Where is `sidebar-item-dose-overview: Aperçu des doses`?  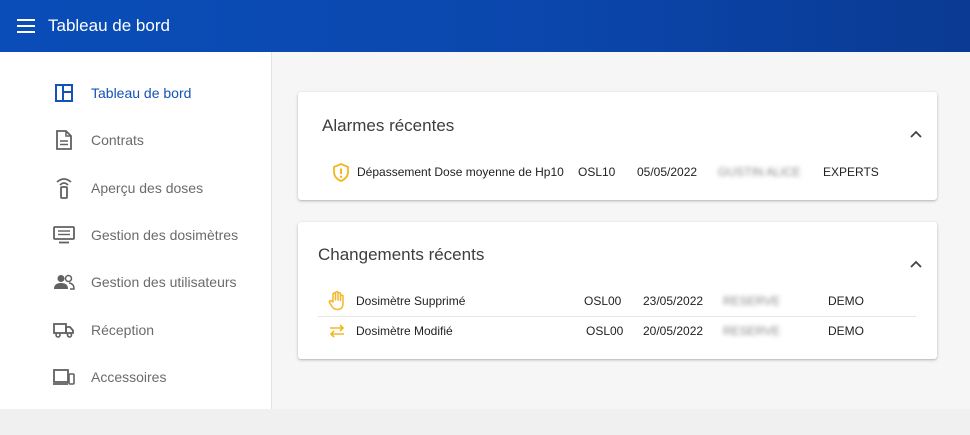 sidebar-item-dose-overview: Aperçu des doses is located at coordinates (135, 188).